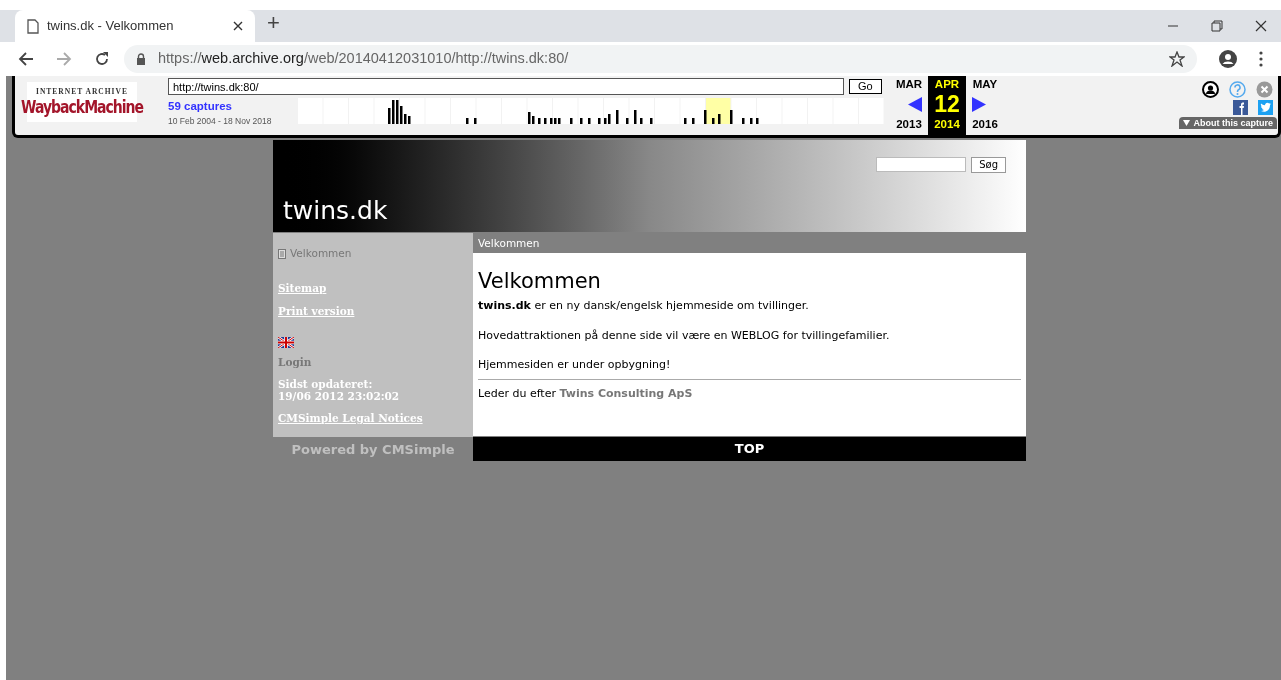  Describe the element at coordinates (540, 281) in the screenshot. I see `page-heading: Velkommen` at that location.